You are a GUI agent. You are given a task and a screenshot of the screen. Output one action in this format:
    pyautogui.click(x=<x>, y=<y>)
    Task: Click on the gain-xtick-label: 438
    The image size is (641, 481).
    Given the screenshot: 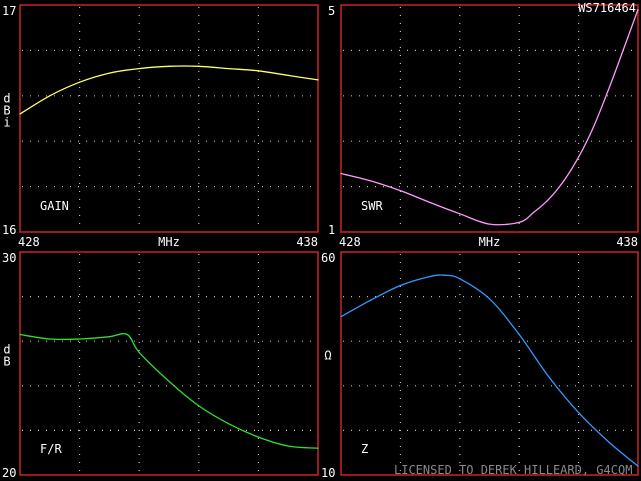 What is the action you would take?
    pyautogui.click(x=307, y=242)
    